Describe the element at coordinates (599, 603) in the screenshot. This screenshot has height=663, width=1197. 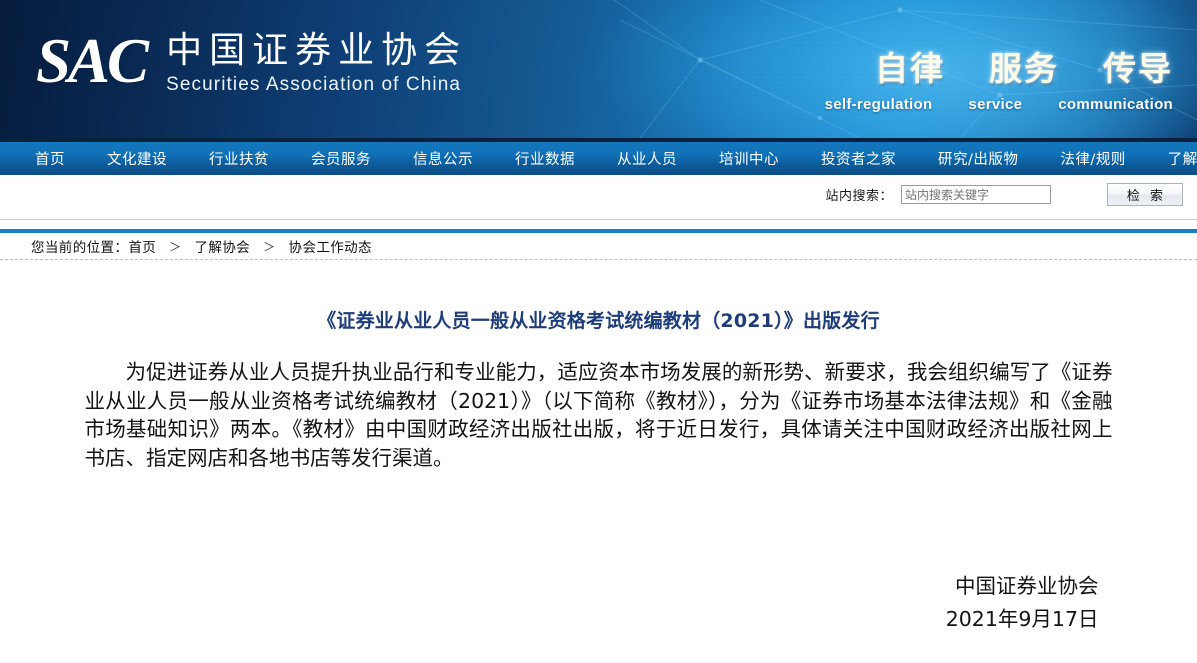
I see `article-signature: 中国证券业协会 2021年9月17日` at that location.